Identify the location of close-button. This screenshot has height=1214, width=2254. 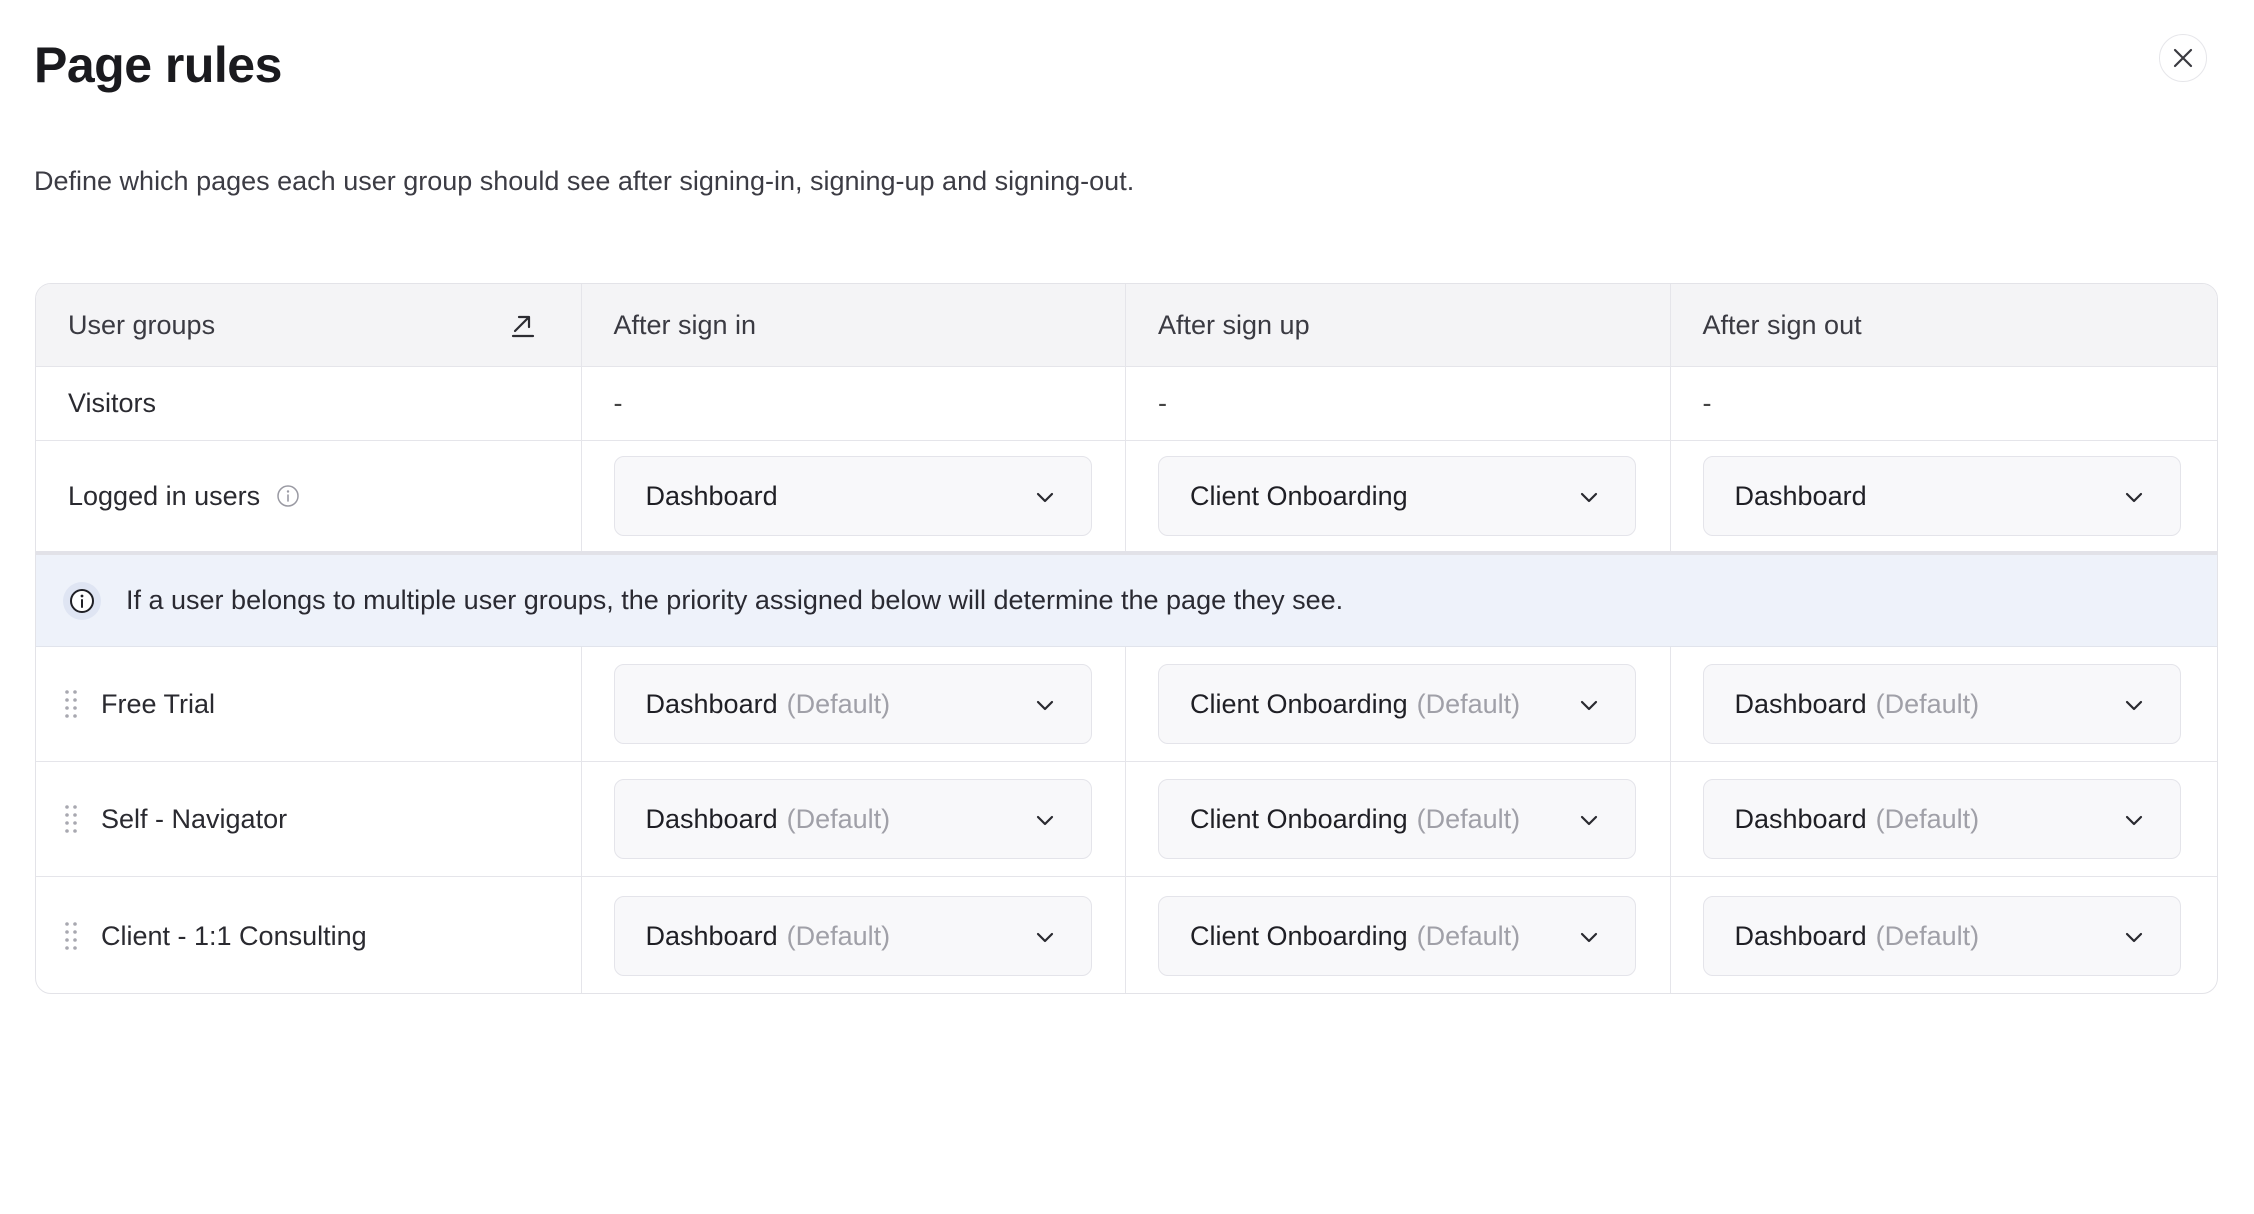
(2183, 58).